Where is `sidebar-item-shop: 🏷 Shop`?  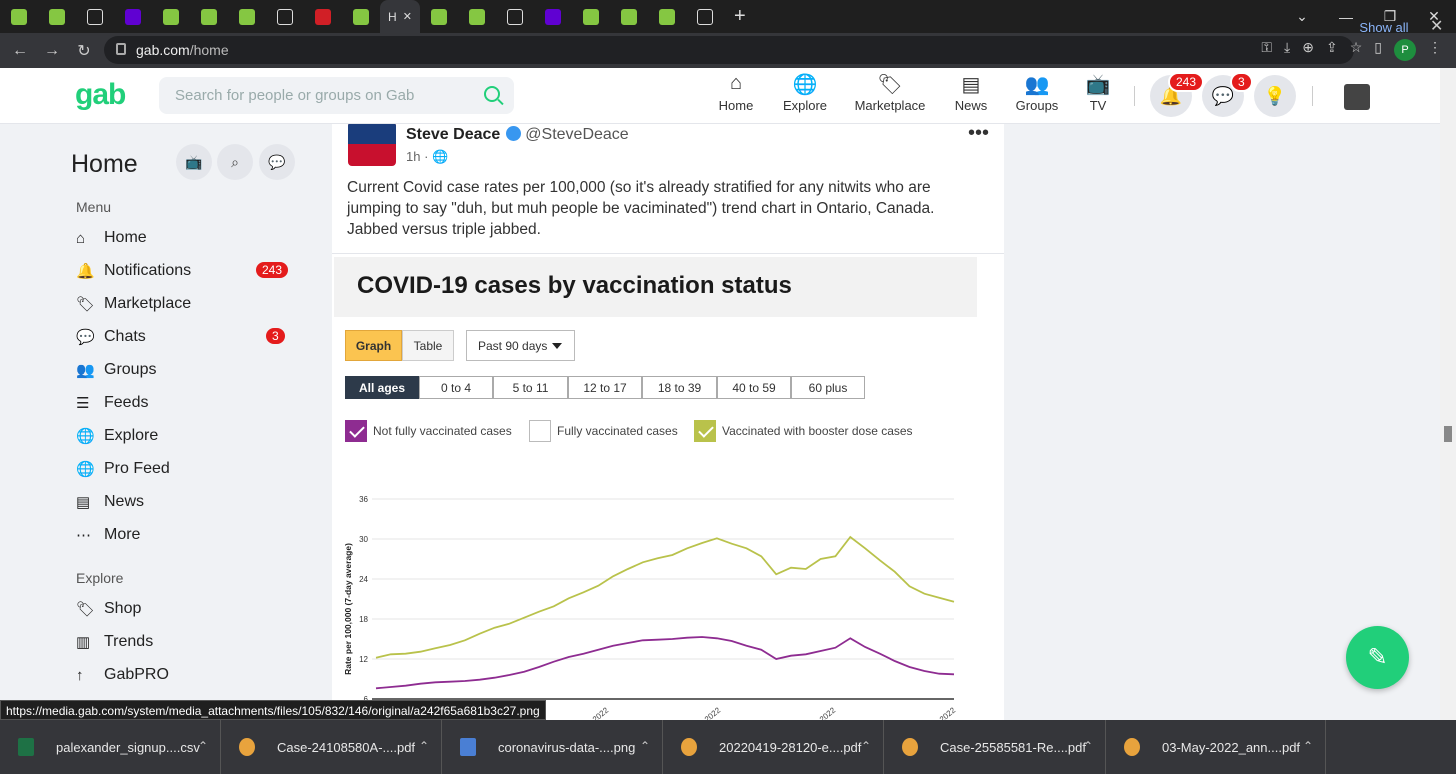
sidebar-item-shop: 🏷 Shop is located at coordinates (108, 609).